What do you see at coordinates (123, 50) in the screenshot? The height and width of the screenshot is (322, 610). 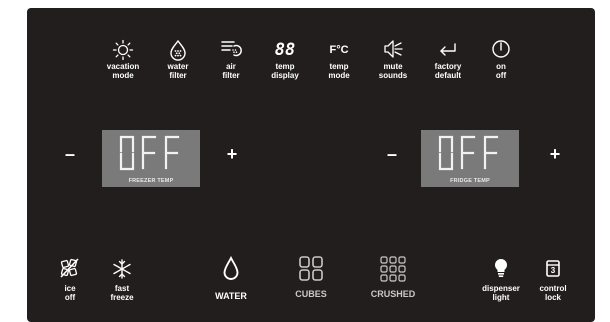 I see `sun-icon` at bounding box center [123, 50].